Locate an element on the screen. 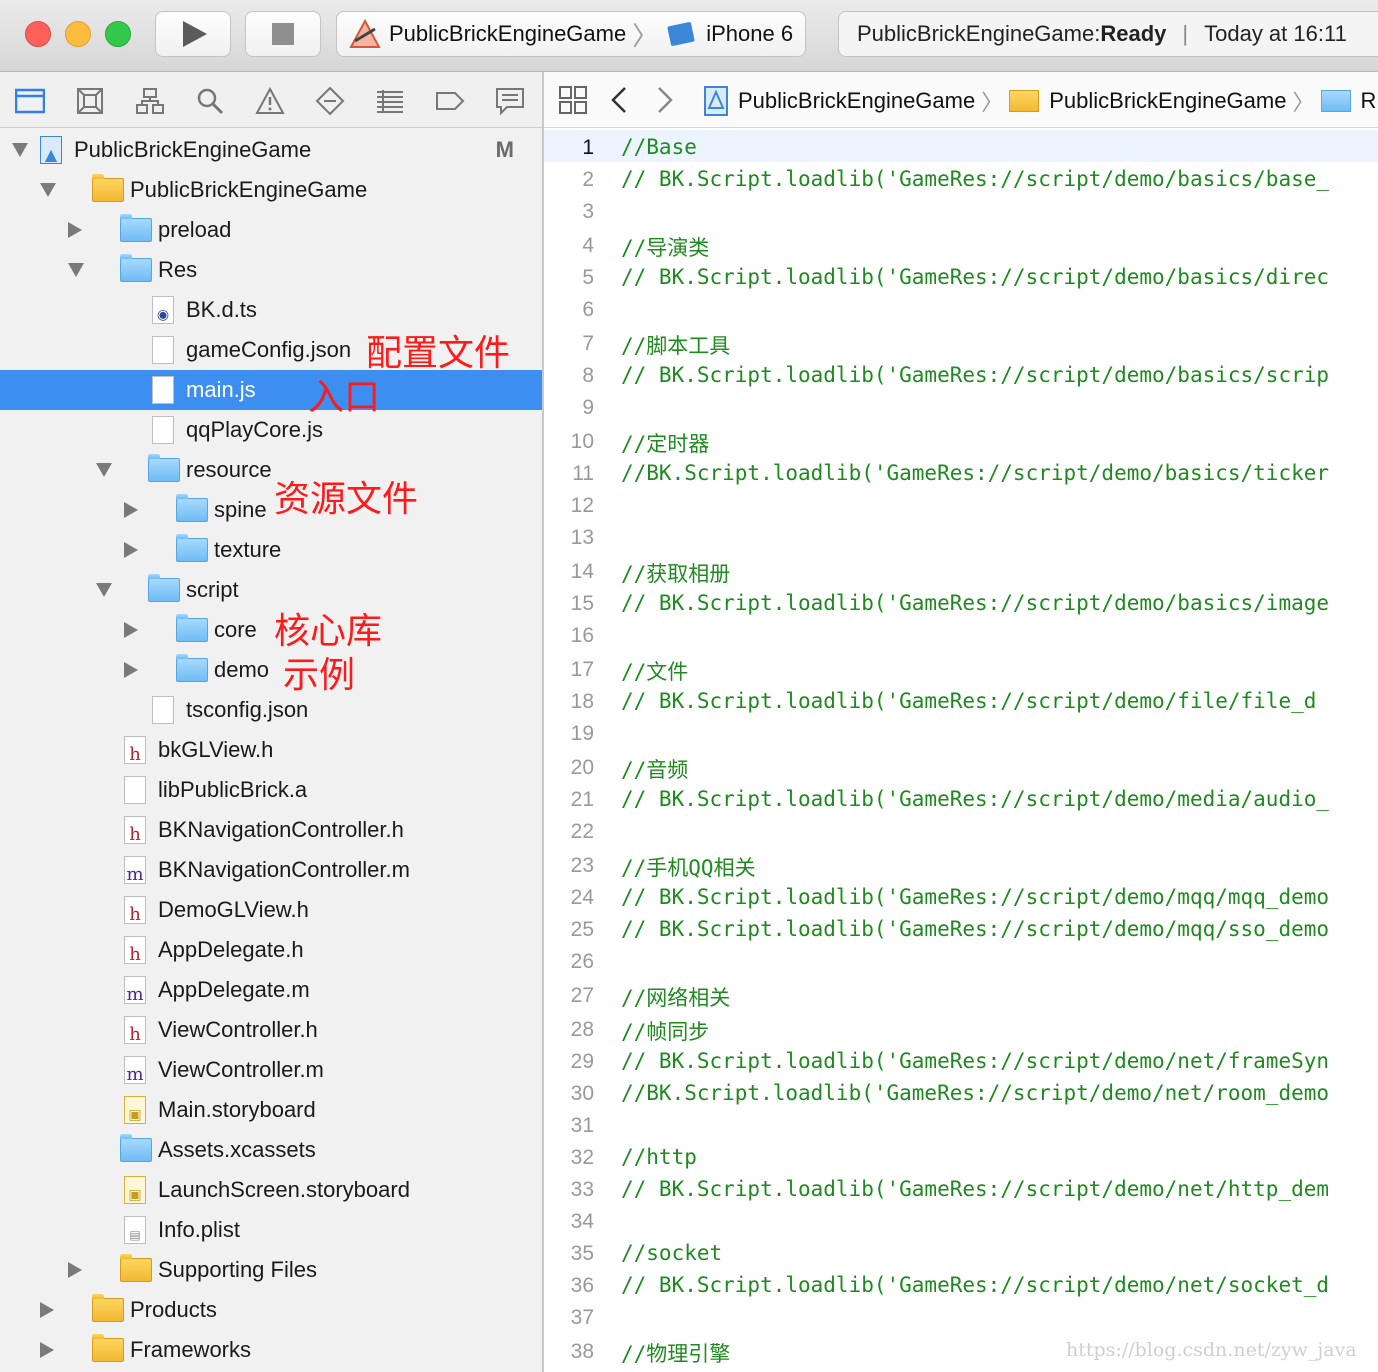 The image size is (1378, 1372). tree-row: Frameworks is located at coordinates (271, 1350).